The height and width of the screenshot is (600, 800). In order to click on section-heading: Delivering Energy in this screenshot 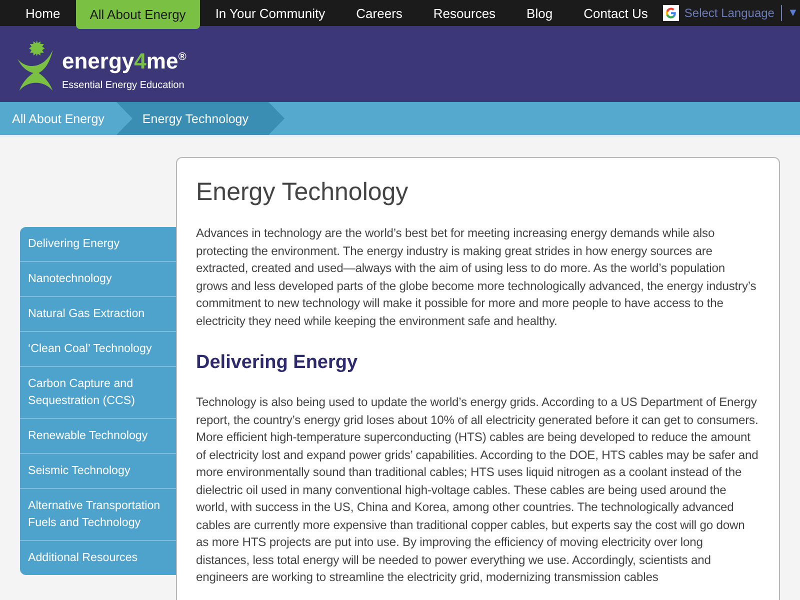, I will do `click(277, 363)`.